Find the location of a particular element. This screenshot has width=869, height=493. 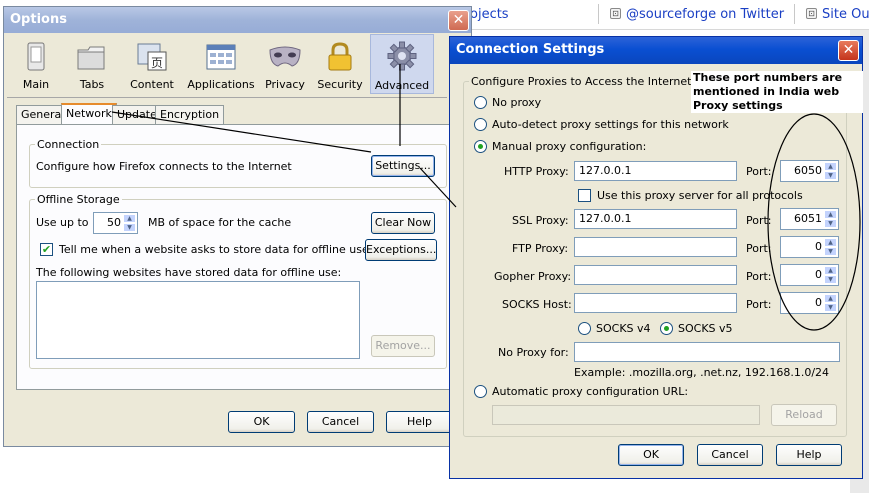

http-port-stepper: 6050 ▲ ▼ is located at coordinates (809, 171).